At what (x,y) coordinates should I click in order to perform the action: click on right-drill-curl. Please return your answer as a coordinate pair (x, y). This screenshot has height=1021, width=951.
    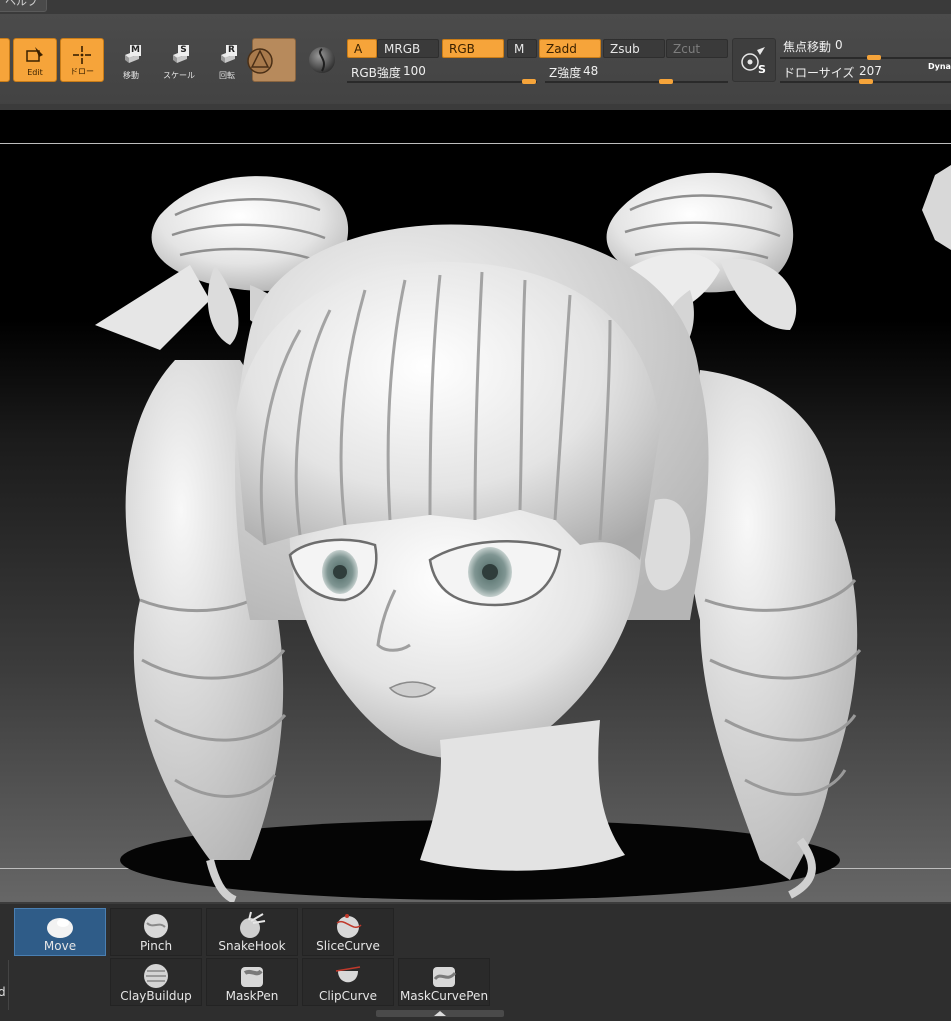
    Looking at the image, I should click on (775, 634).